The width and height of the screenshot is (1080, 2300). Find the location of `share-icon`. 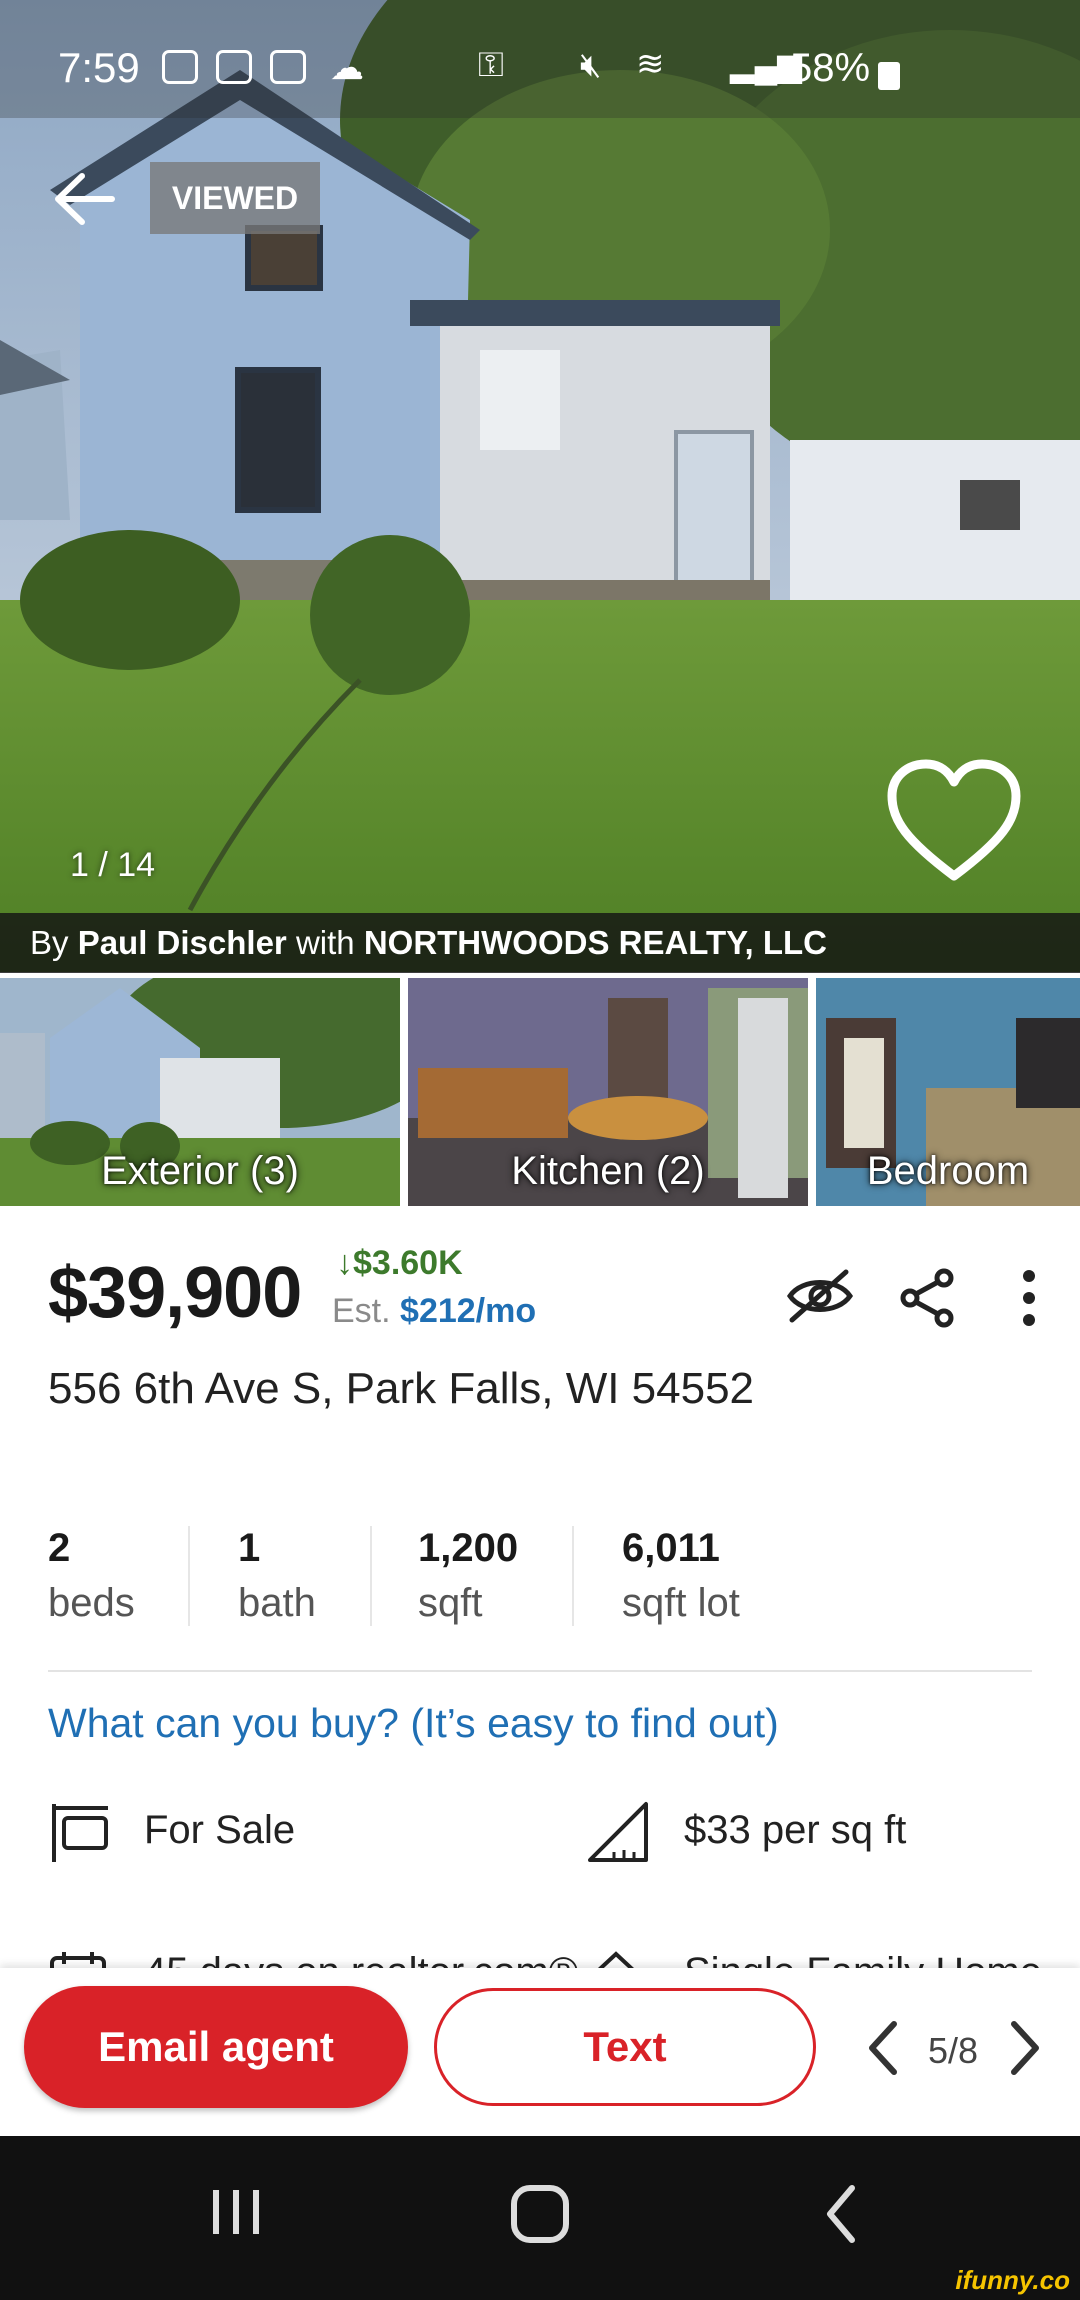

share-icon is located at coordinates (927, 1298).